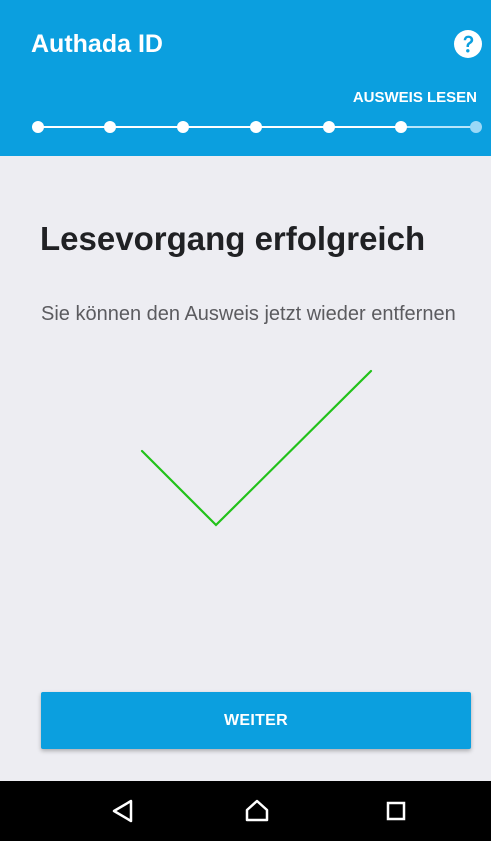 The height and width of the screenshot is (841, 491). Describe the element at coordinates (476, 127) in the screenshot. I see `progress-step-7-current` at that location.